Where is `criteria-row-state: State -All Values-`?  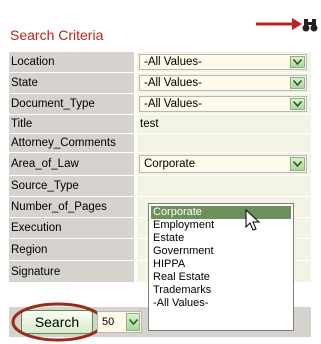
criteria-row-state: State -All Values- is located at coordinates (160, 83).